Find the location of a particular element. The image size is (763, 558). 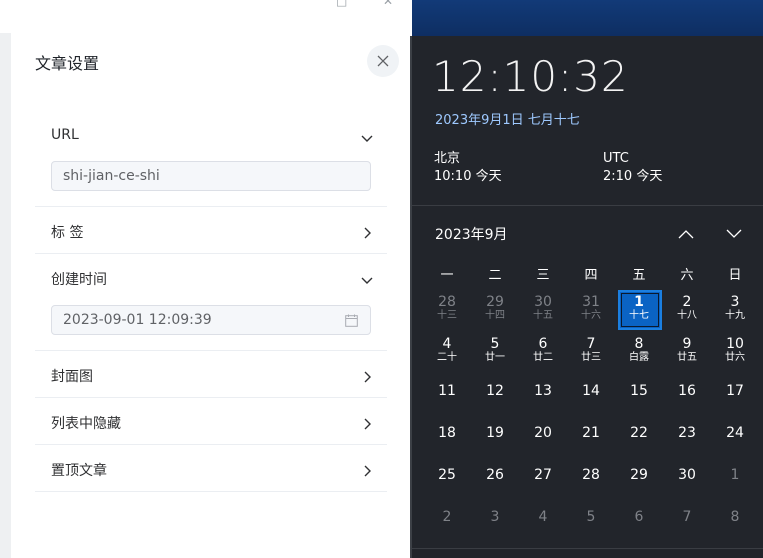

calendar-day: 2 十八 is located at coordinates (687, 307).